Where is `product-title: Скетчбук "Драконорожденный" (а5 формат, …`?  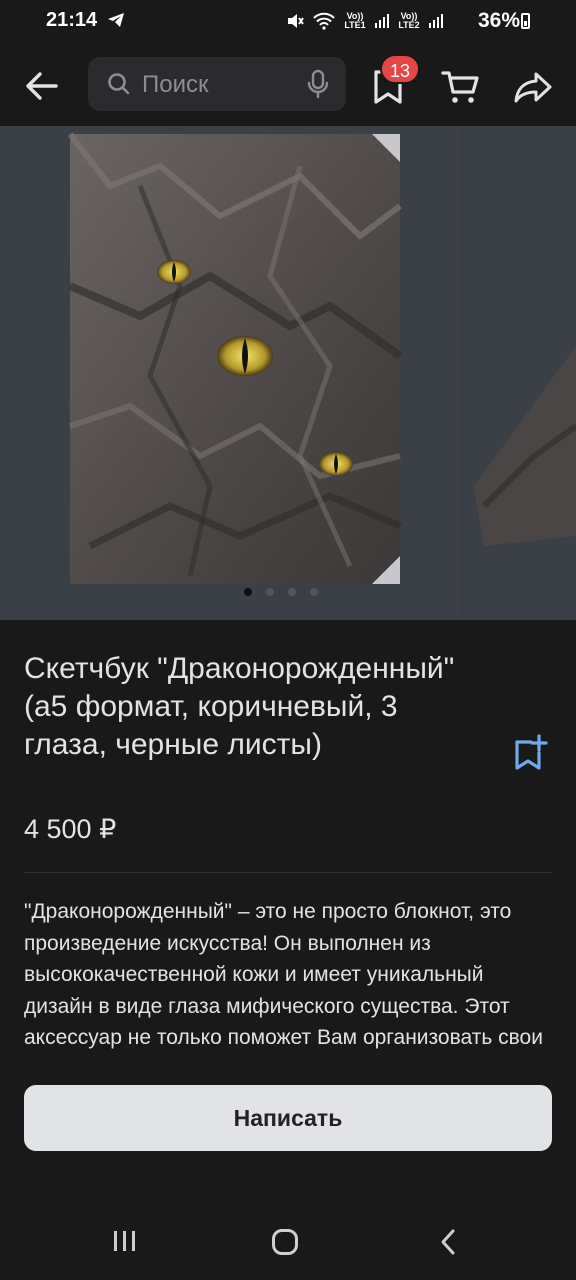 product-title: Скетчбук "Драконорожденный" (а5 формат, … is located at coordinates (239, 706).